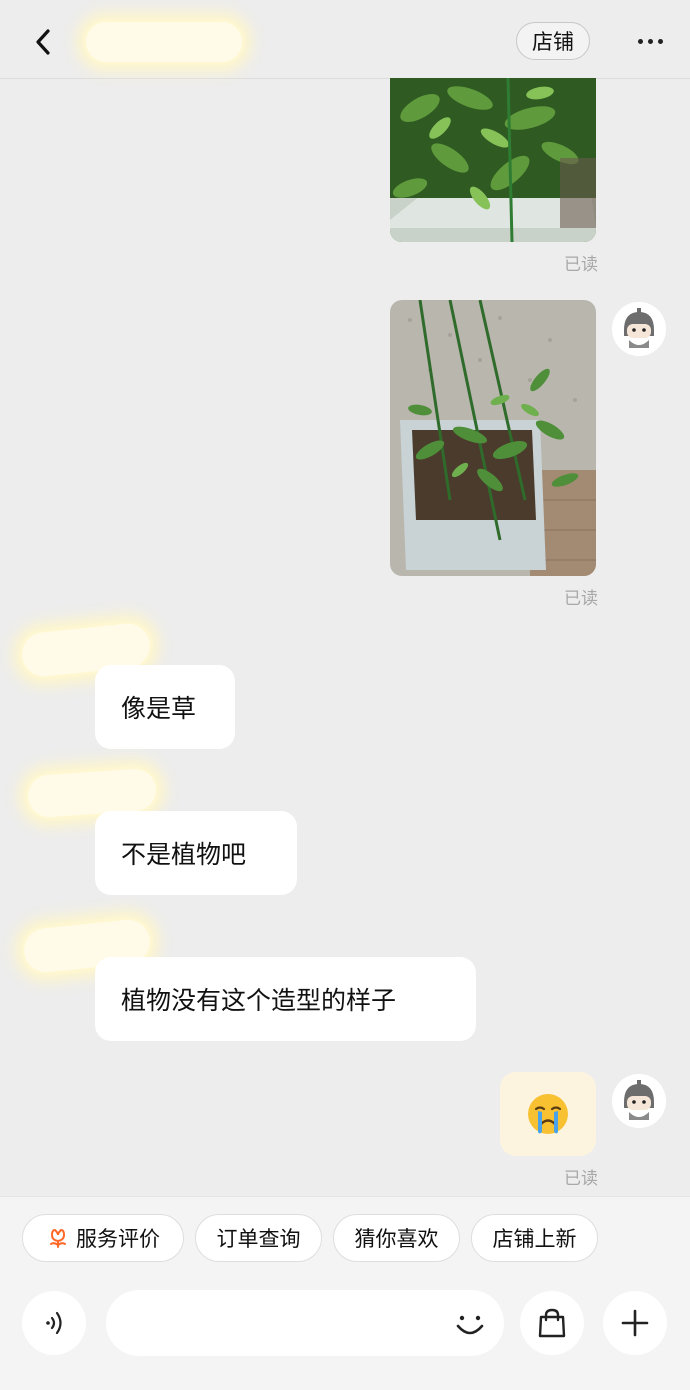 The image size is (690, 1390). I want to click on chevron-left-icon, so click(43, 42).